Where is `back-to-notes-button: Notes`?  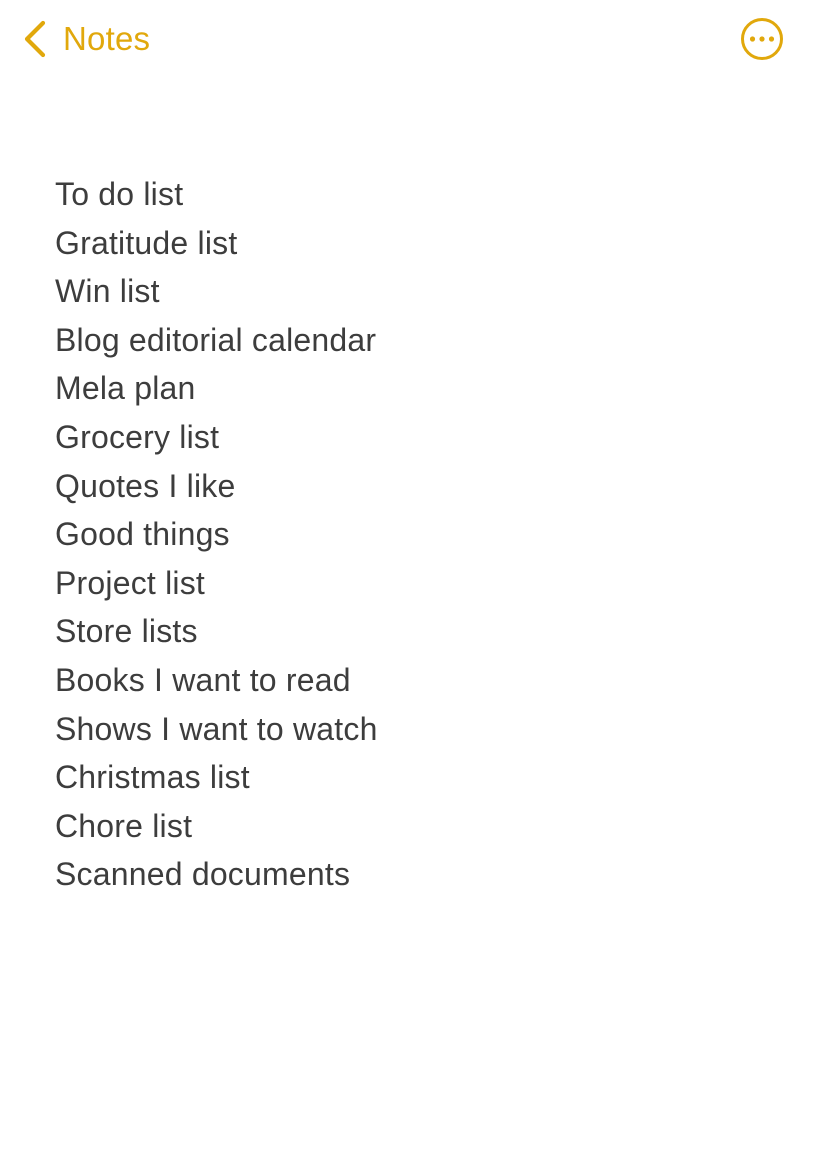 back-to-notes-button: Notes is located at coordinates (86, 39).